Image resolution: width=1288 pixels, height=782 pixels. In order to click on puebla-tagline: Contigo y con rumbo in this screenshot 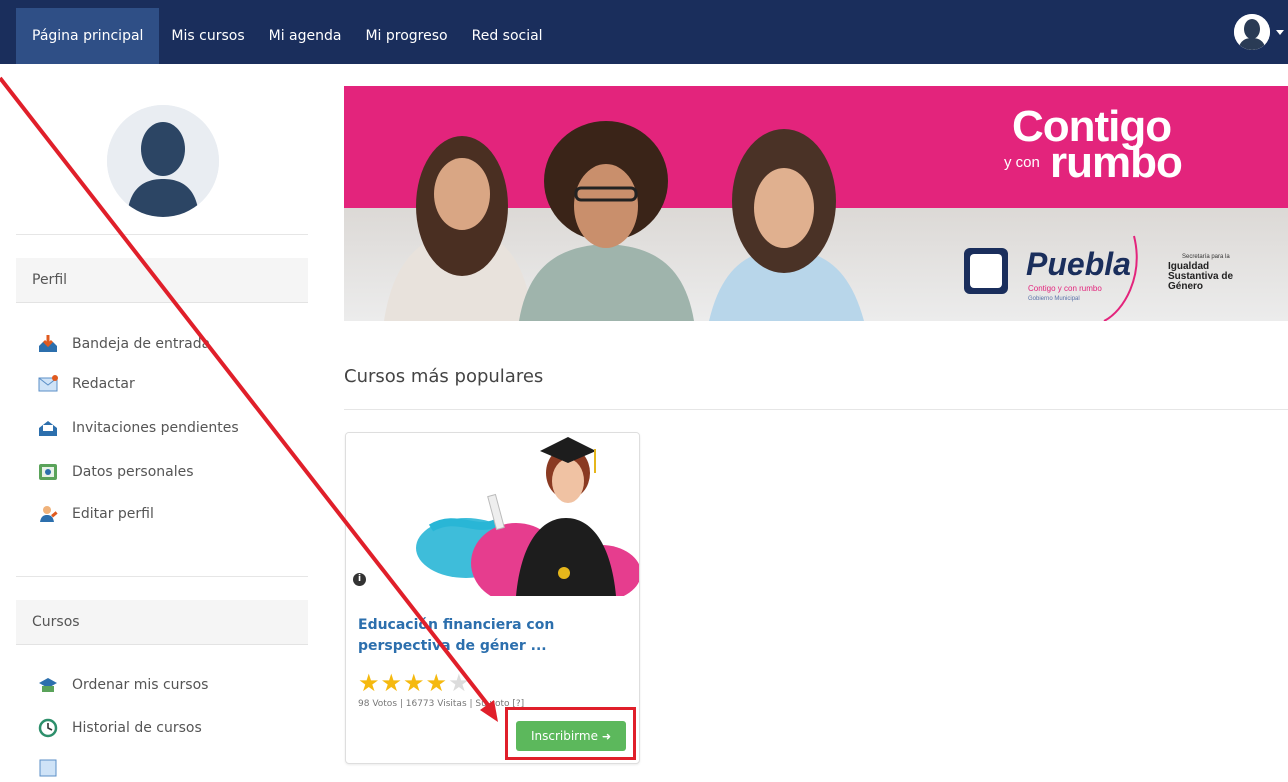, I will do `click(1065, 288)`.